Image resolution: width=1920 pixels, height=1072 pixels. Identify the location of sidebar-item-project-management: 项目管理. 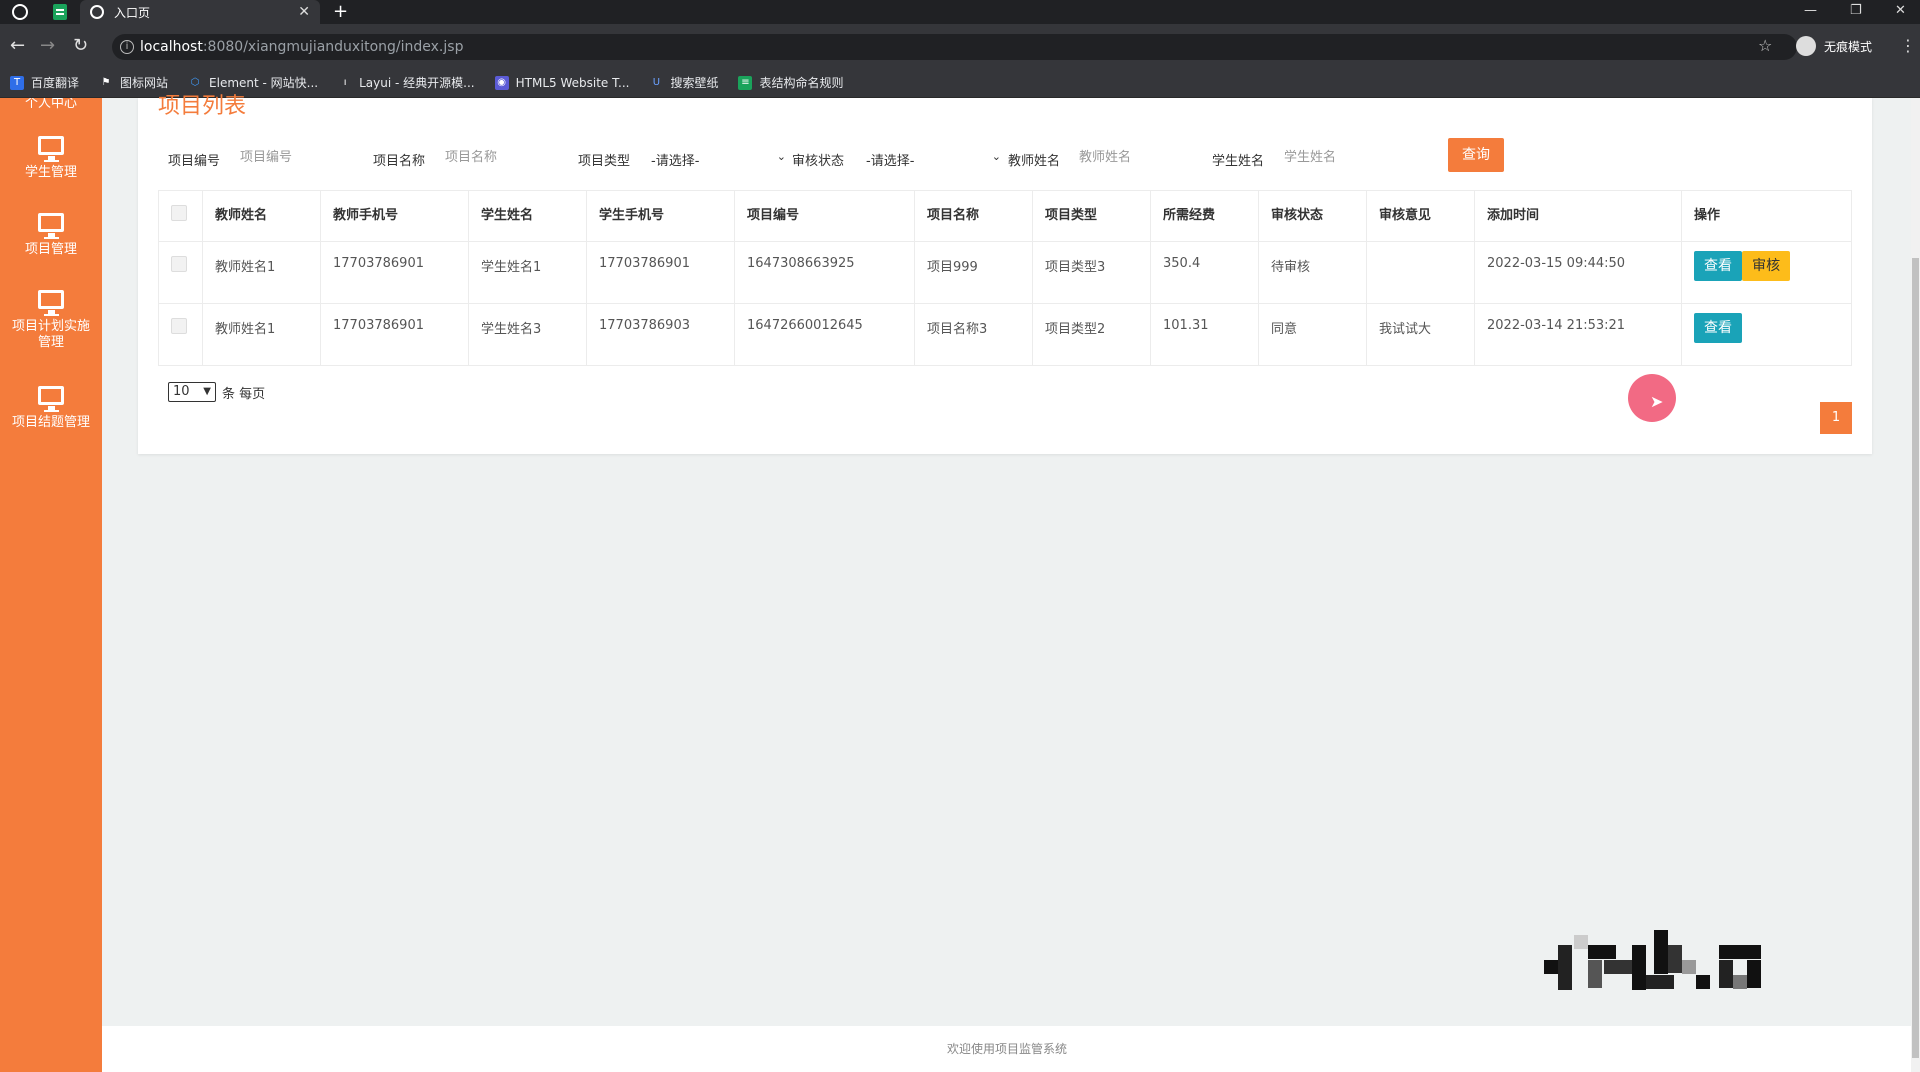
(51, 235).